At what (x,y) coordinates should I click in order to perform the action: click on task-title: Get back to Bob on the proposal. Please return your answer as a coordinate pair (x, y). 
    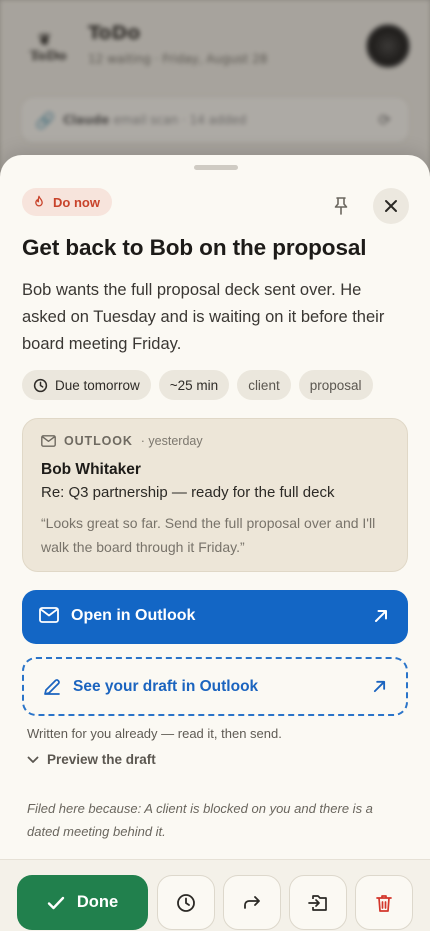
    Looking at the image, I should click on (194, 247).